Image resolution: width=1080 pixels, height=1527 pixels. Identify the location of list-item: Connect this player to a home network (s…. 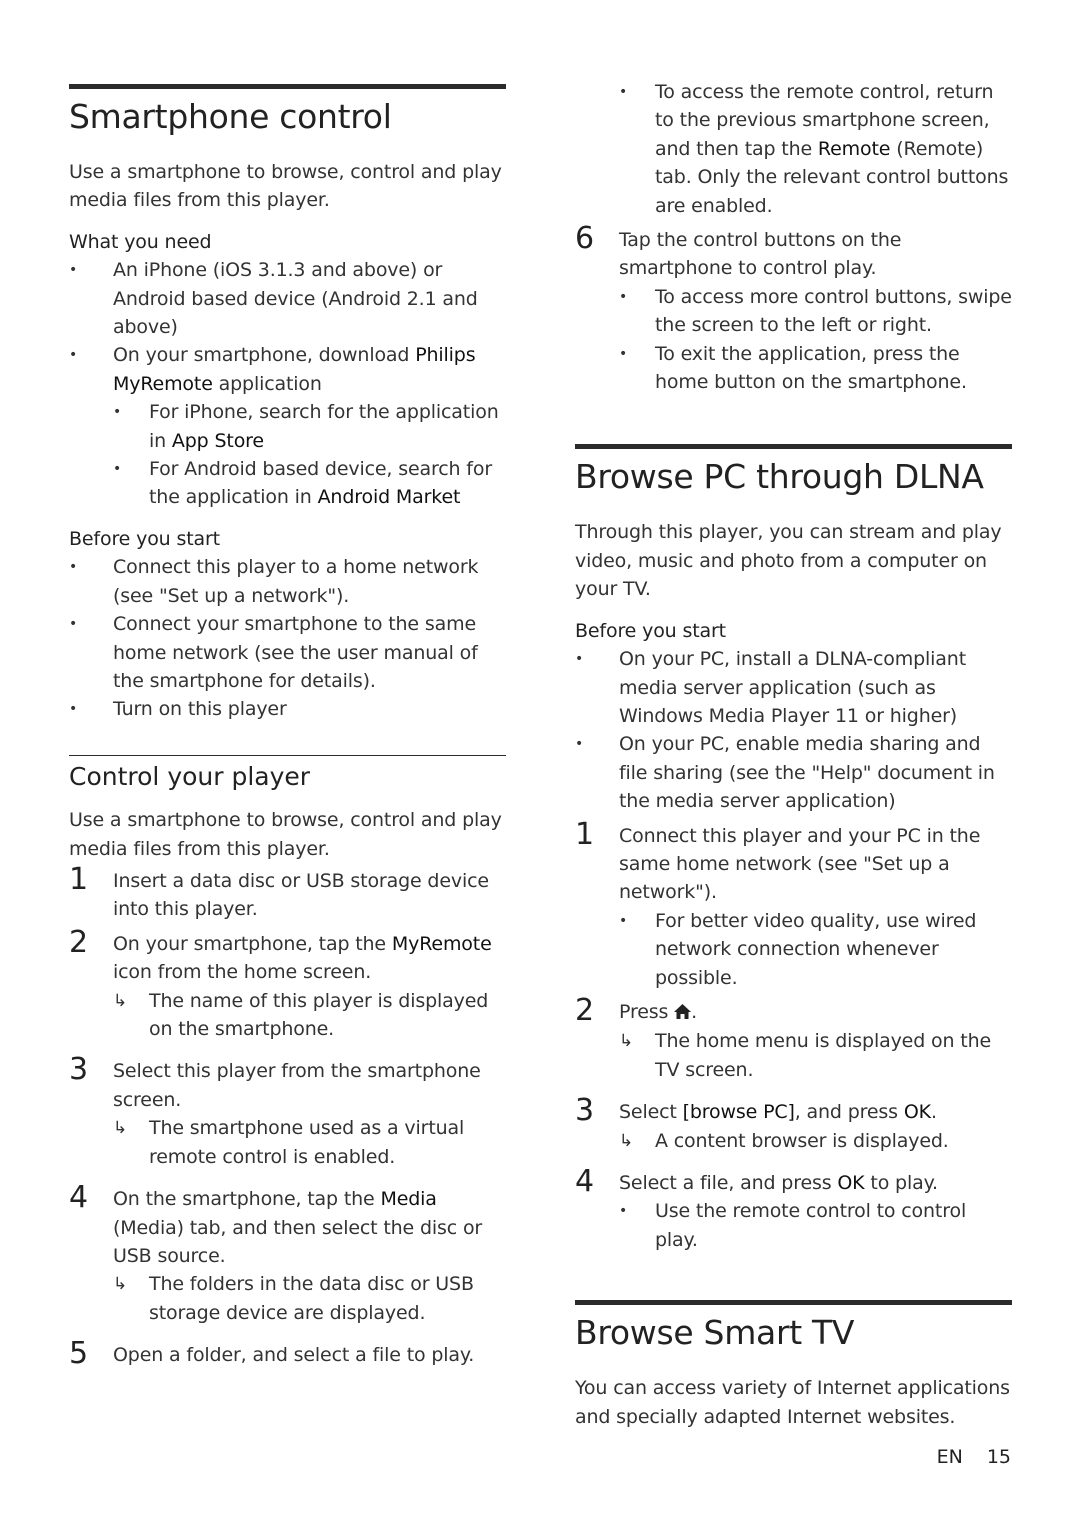
(287, 581).